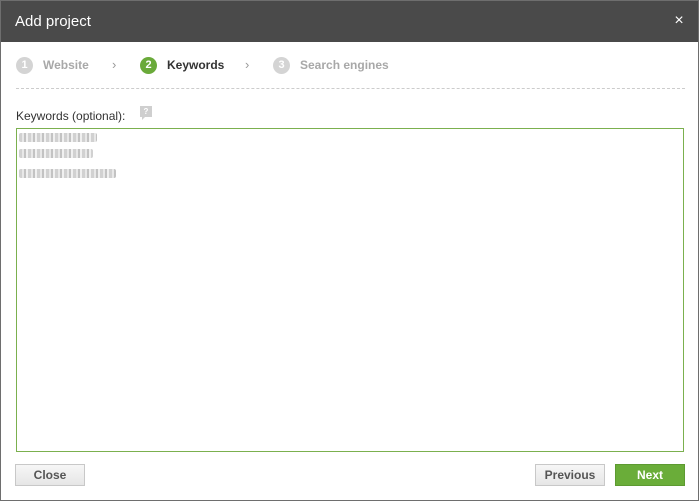 The image size is (699, 501). Describe the element at coordinates (281, 65) in the screenshot. I see `step-number-3: 3` at that location.